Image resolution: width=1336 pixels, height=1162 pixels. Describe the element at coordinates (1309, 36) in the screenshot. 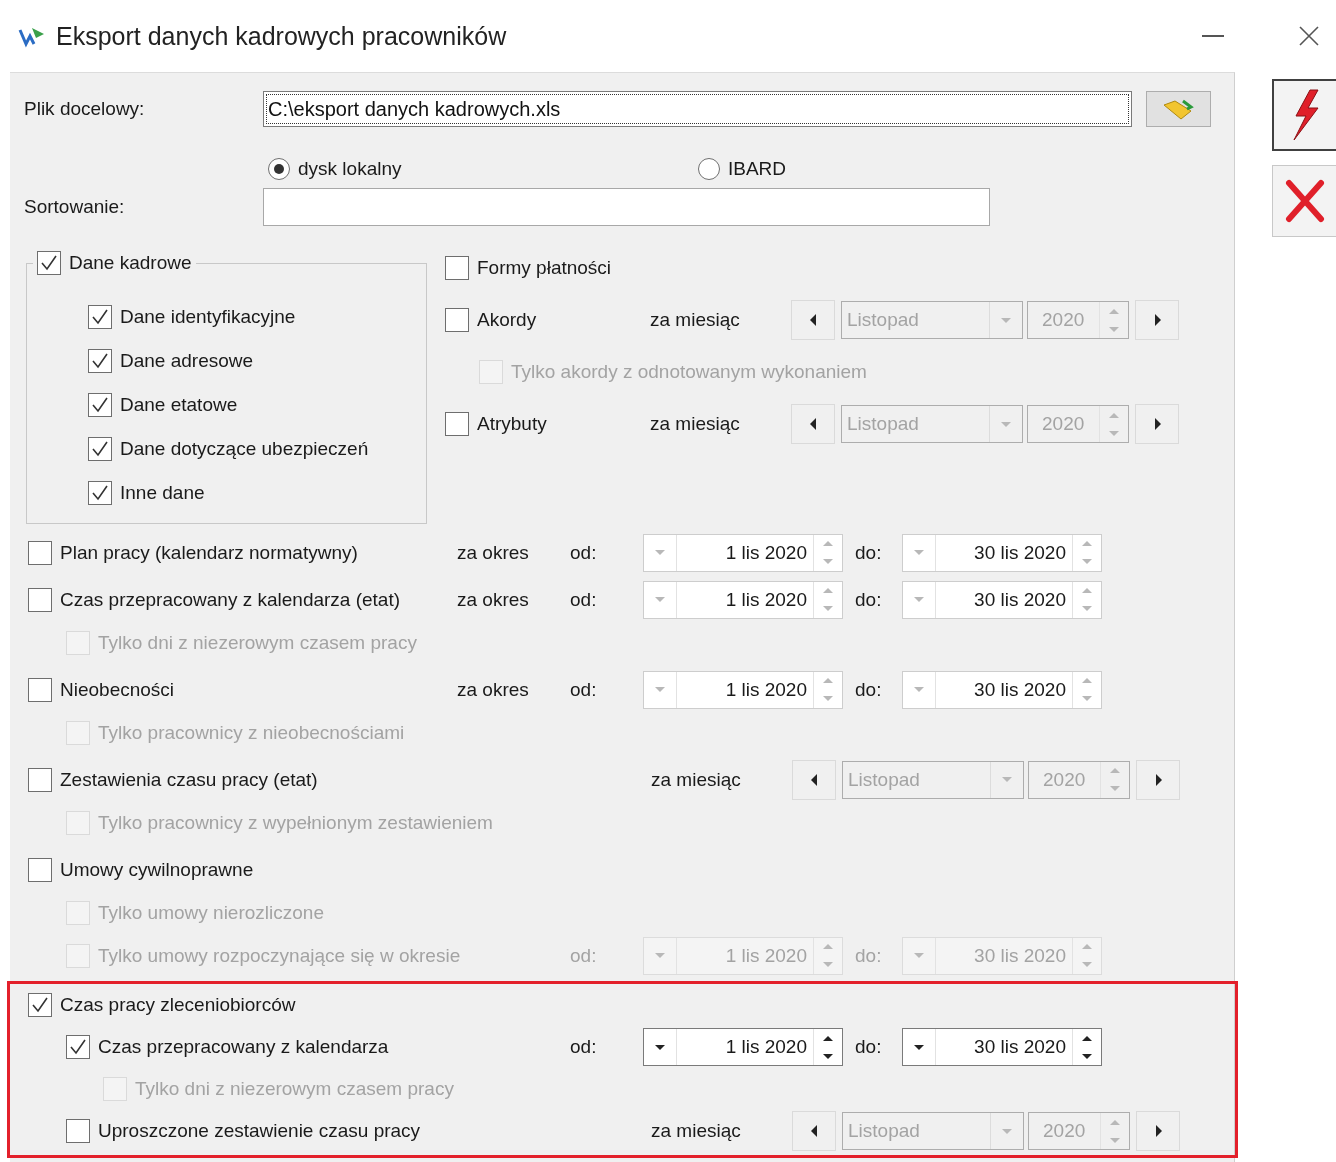

I see `close-icon` at that location.